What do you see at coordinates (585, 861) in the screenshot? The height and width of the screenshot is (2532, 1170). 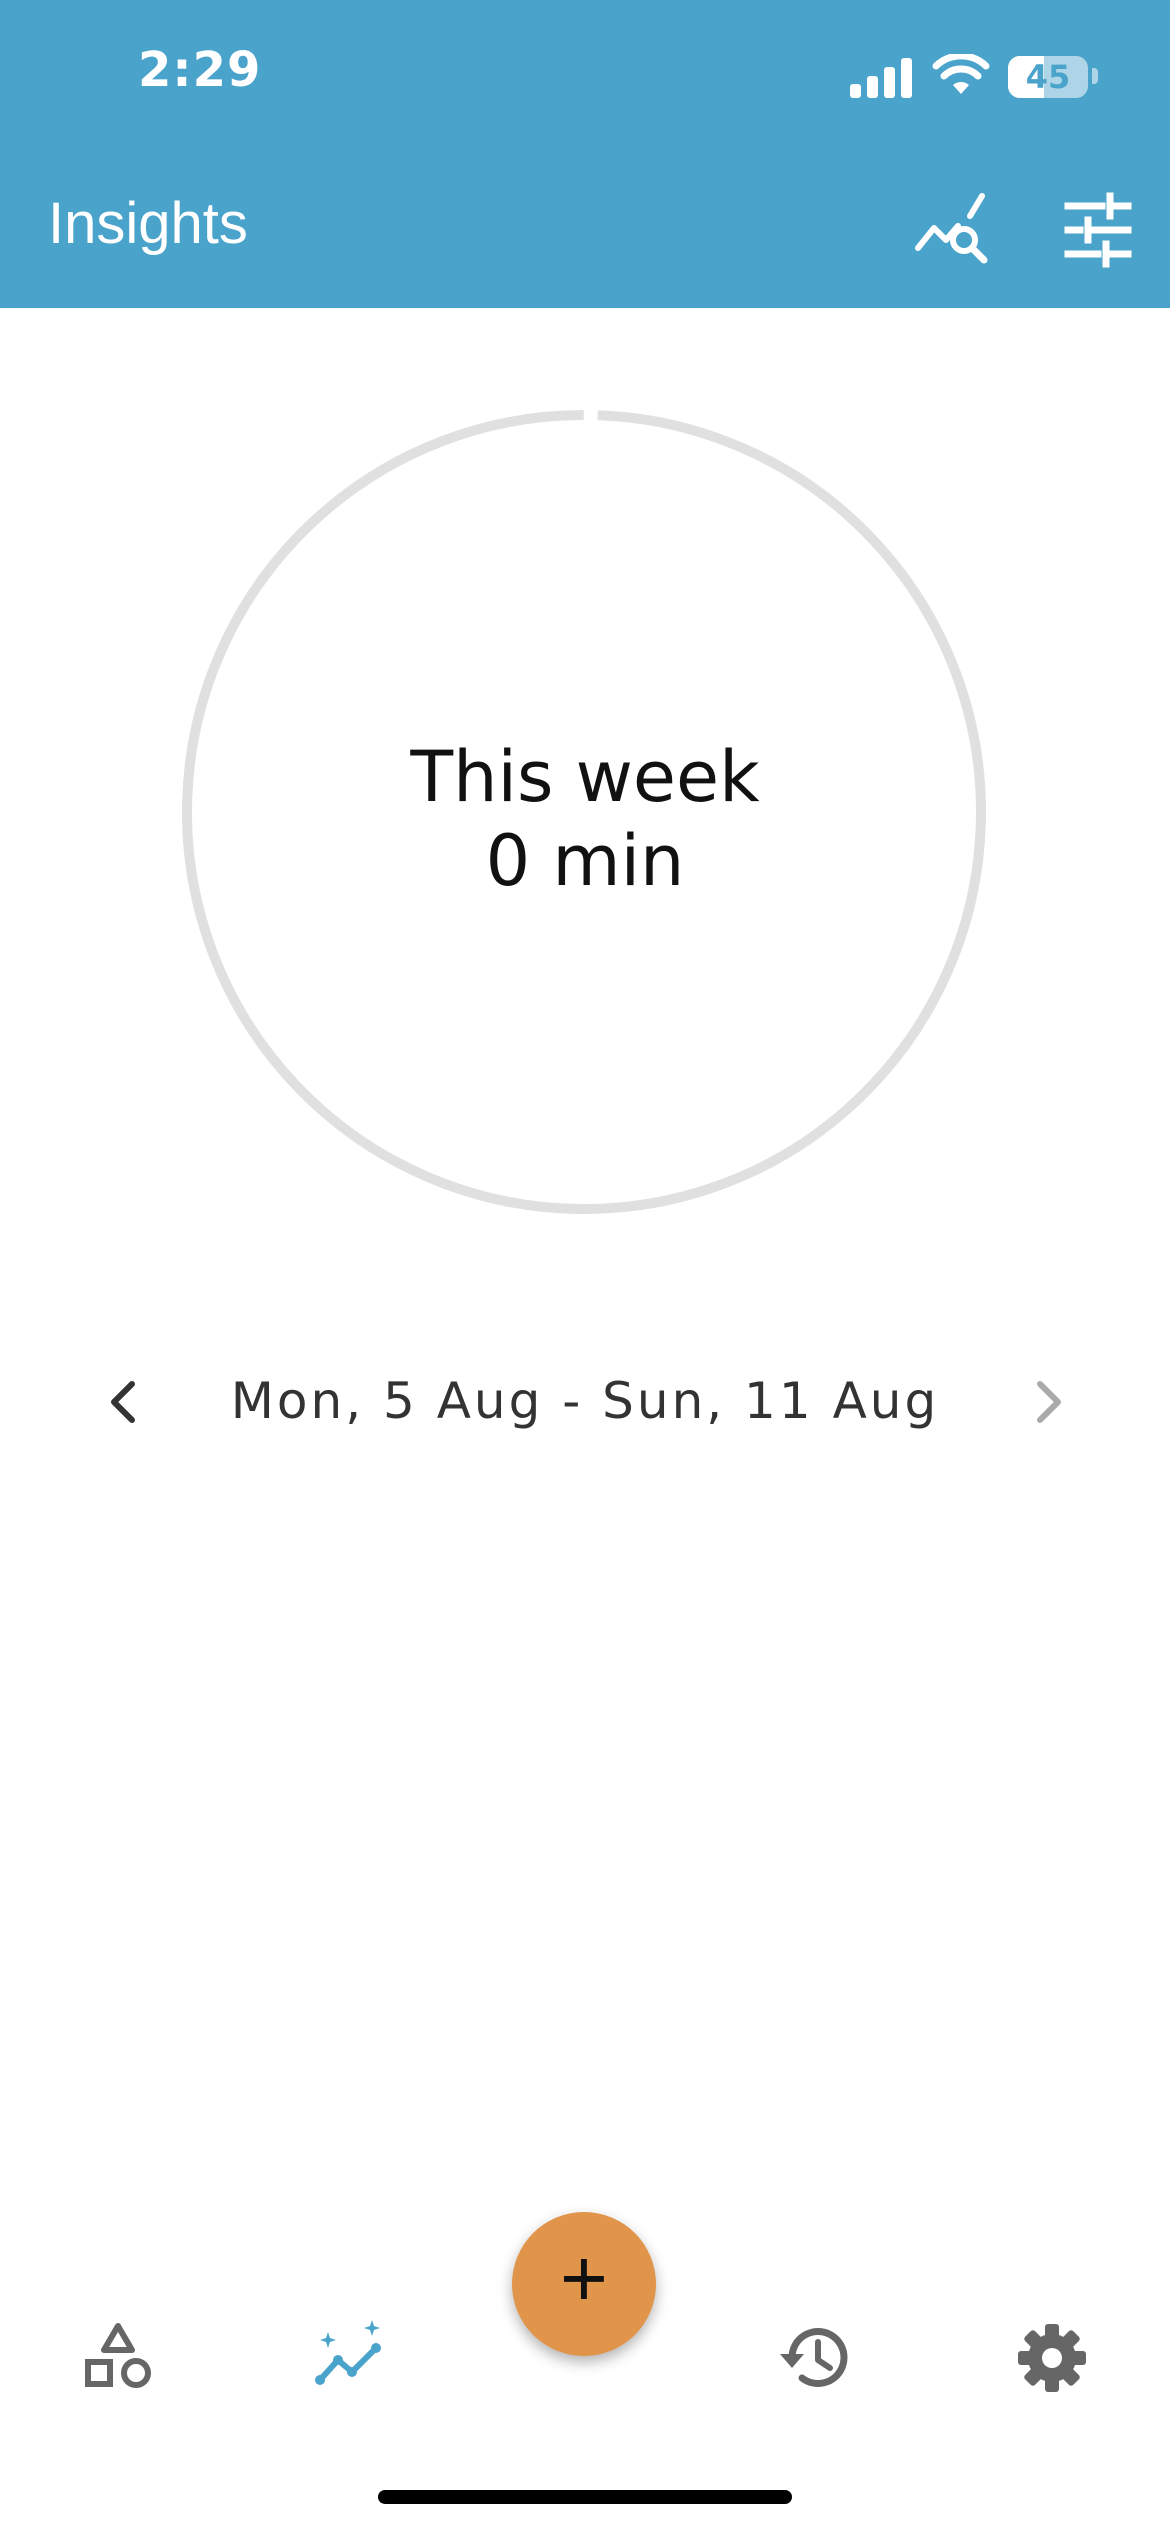 I see `summary-value: 0 min` at bounding box center [585, 861].